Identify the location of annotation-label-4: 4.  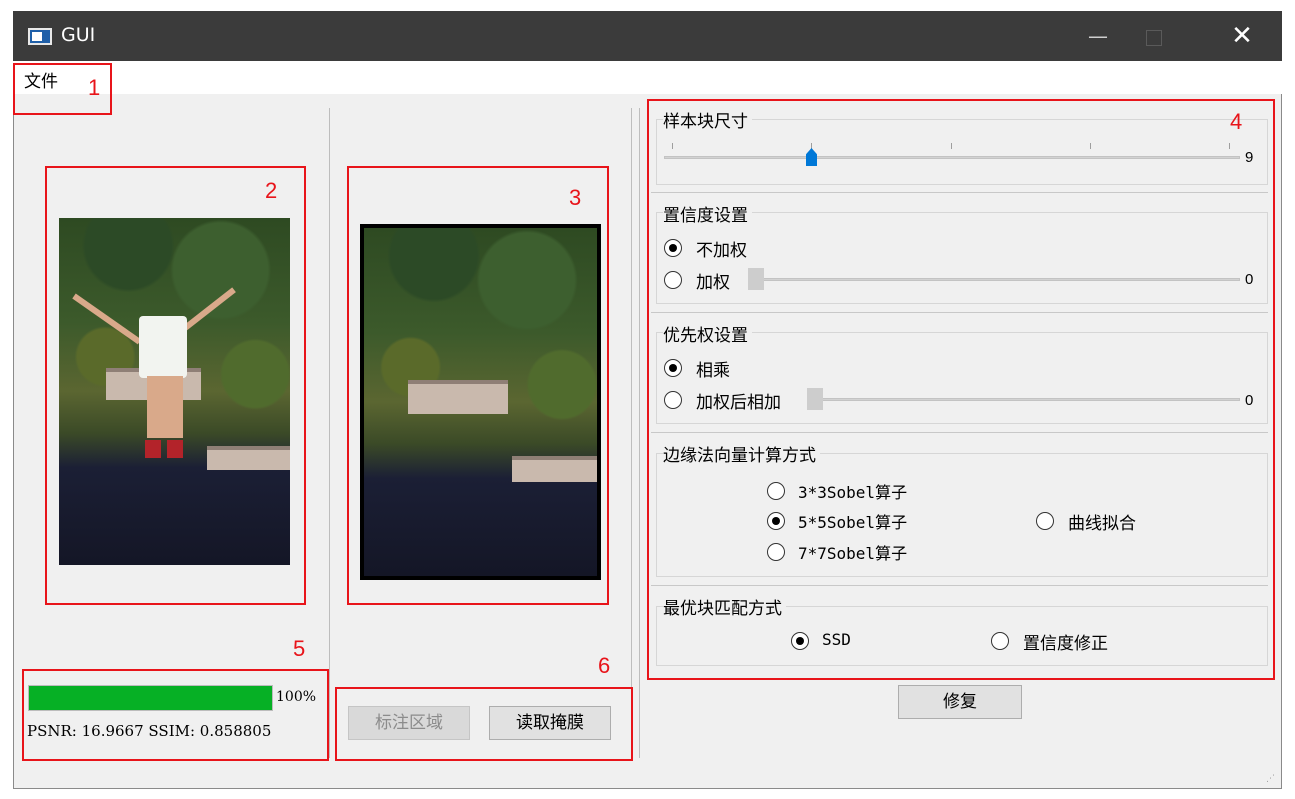
(1236, 121).